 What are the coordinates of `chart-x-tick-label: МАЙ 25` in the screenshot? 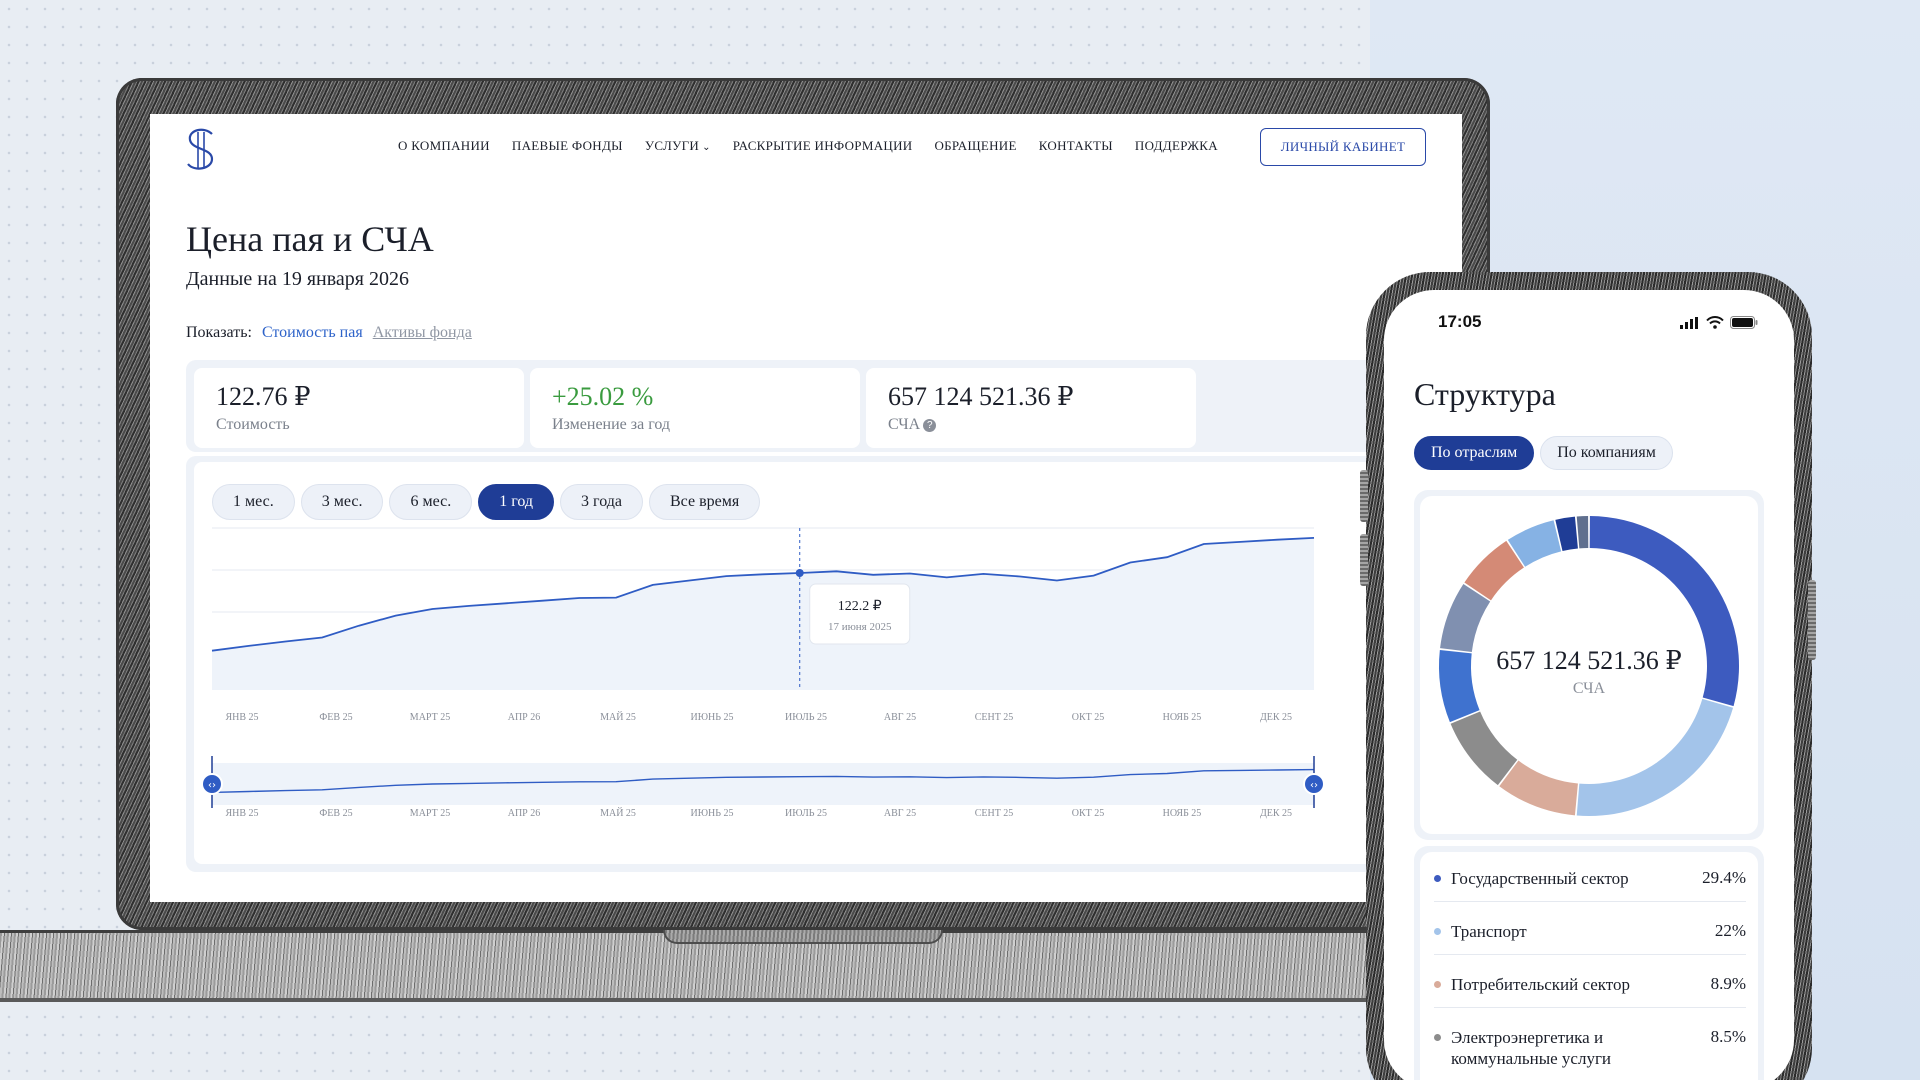 It's located at (618, 717).